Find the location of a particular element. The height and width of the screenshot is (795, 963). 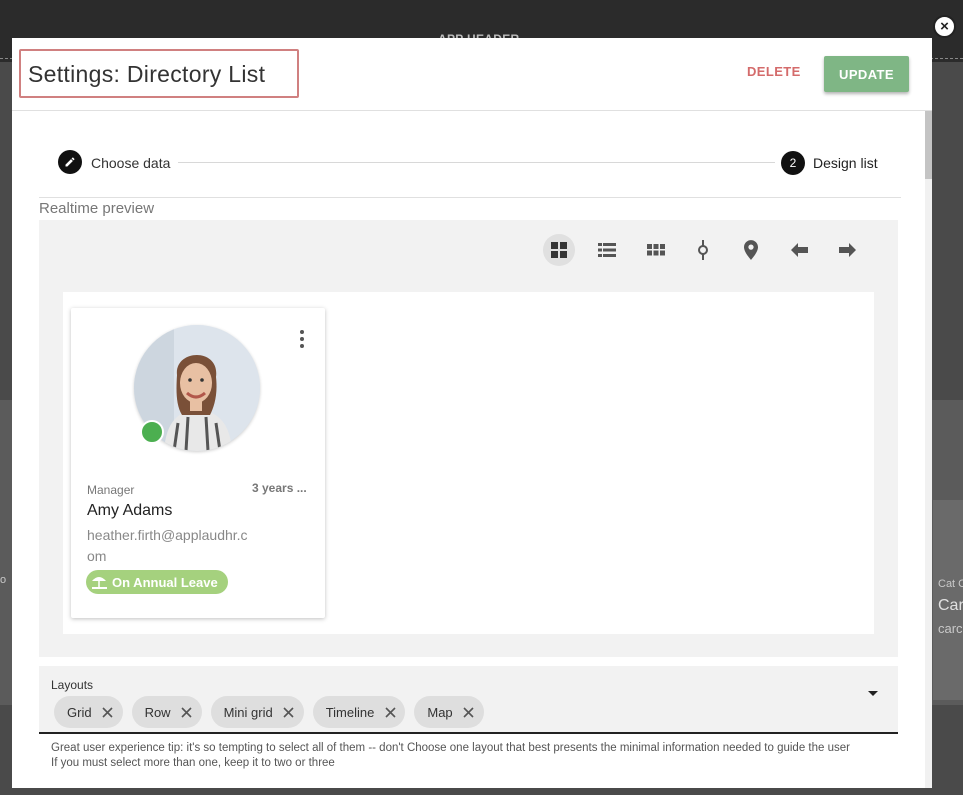

chip-label: Row is located at coordinates (157, 712).